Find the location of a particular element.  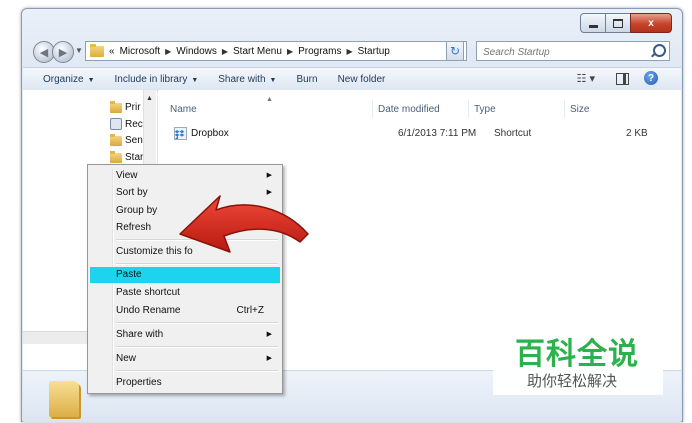

forward-button: ▶ is located at coordinates (63, 52).